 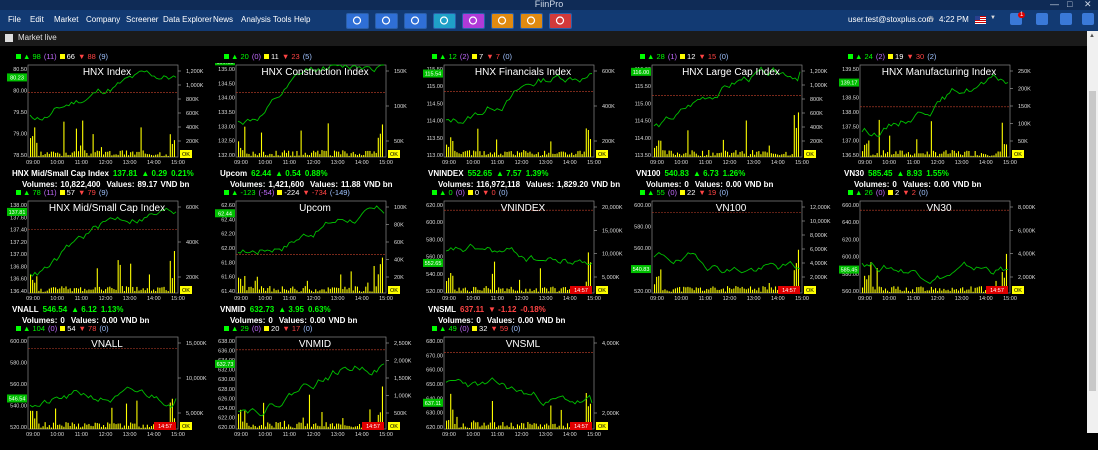 What do you see at coordinates (86, 56) in the screenshot?
I see `down-count: ▼ 88` at bounding box center [86, 56].